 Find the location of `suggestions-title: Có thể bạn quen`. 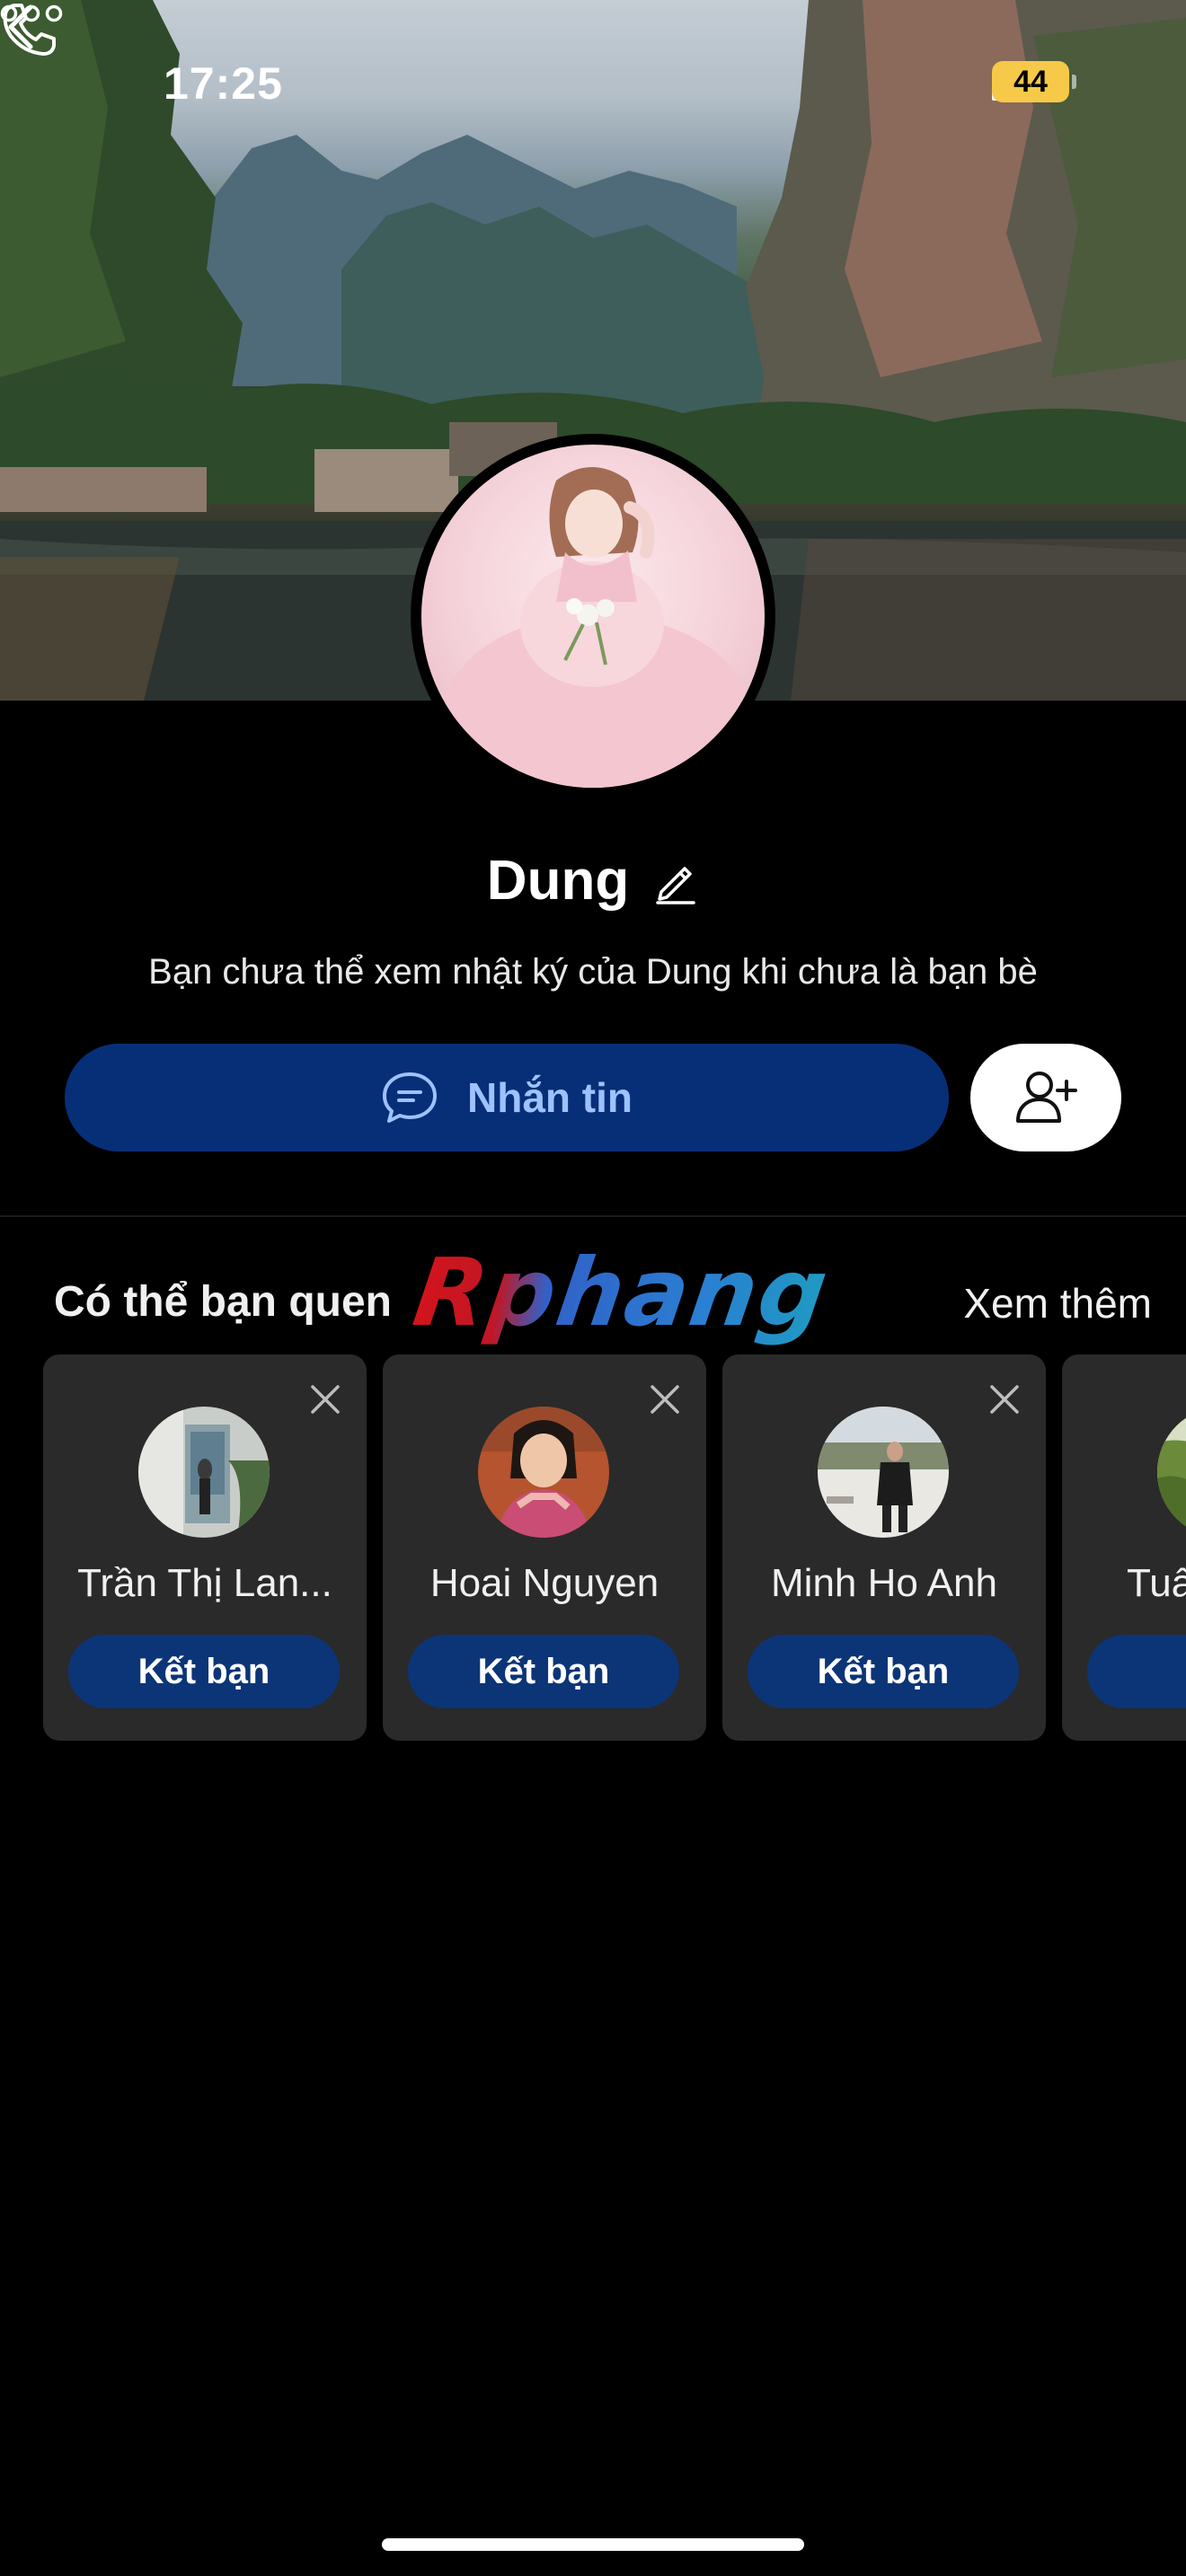

suggestions-title: Có thể bạn quen is located at coordinates (223, 1302).